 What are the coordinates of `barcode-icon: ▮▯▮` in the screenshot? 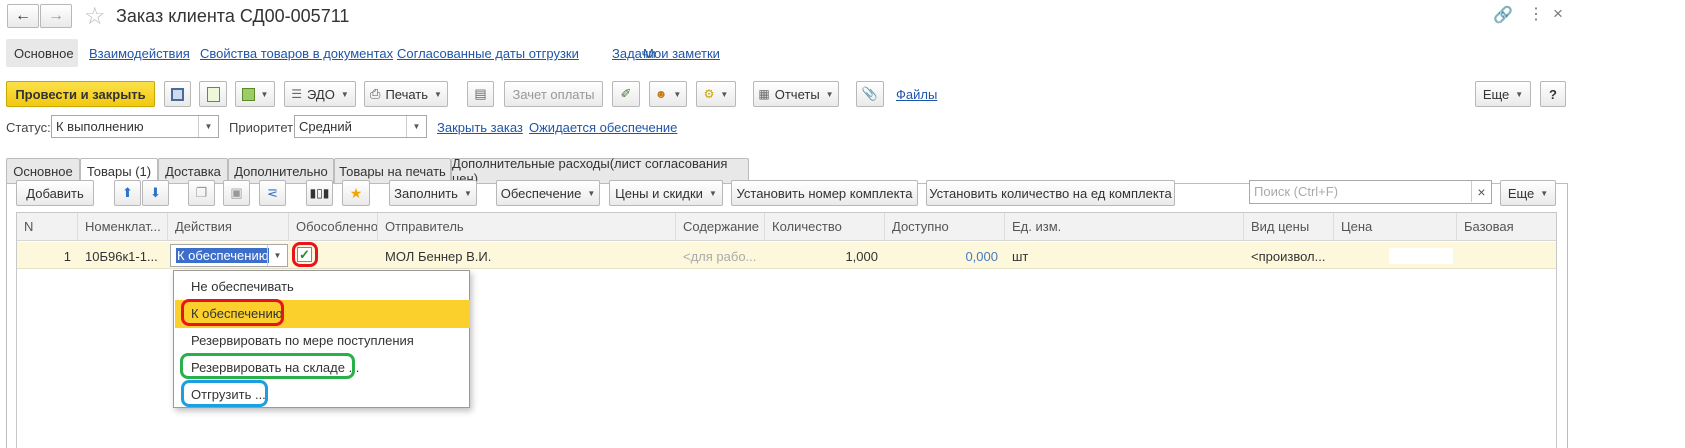 It's located at (319, 193).